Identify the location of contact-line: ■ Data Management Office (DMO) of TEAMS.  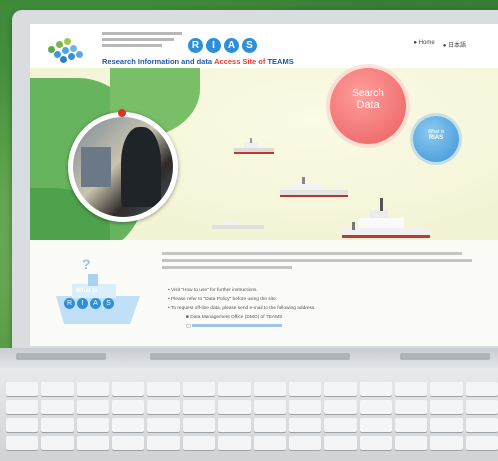
(234, 317).